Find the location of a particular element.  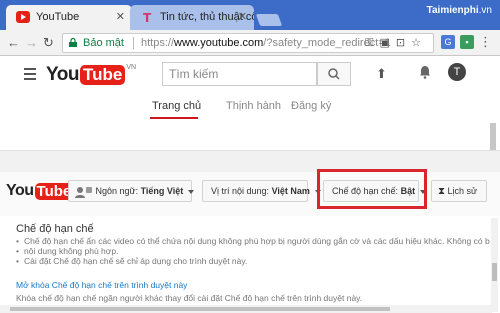

divider is located at coordinates (133, 43).